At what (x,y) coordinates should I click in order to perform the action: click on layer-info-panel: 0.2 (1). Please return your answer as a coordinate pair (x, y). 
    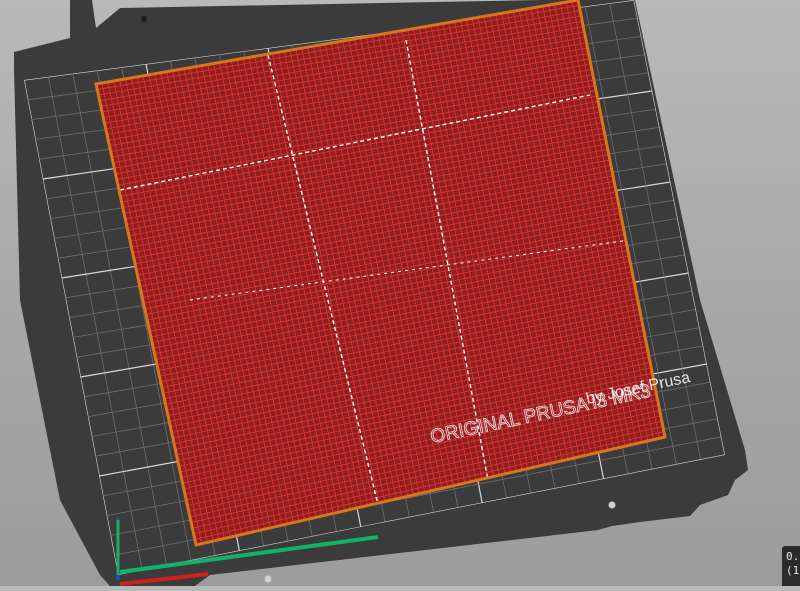
    Looking at the image, I should click on (791, 566).